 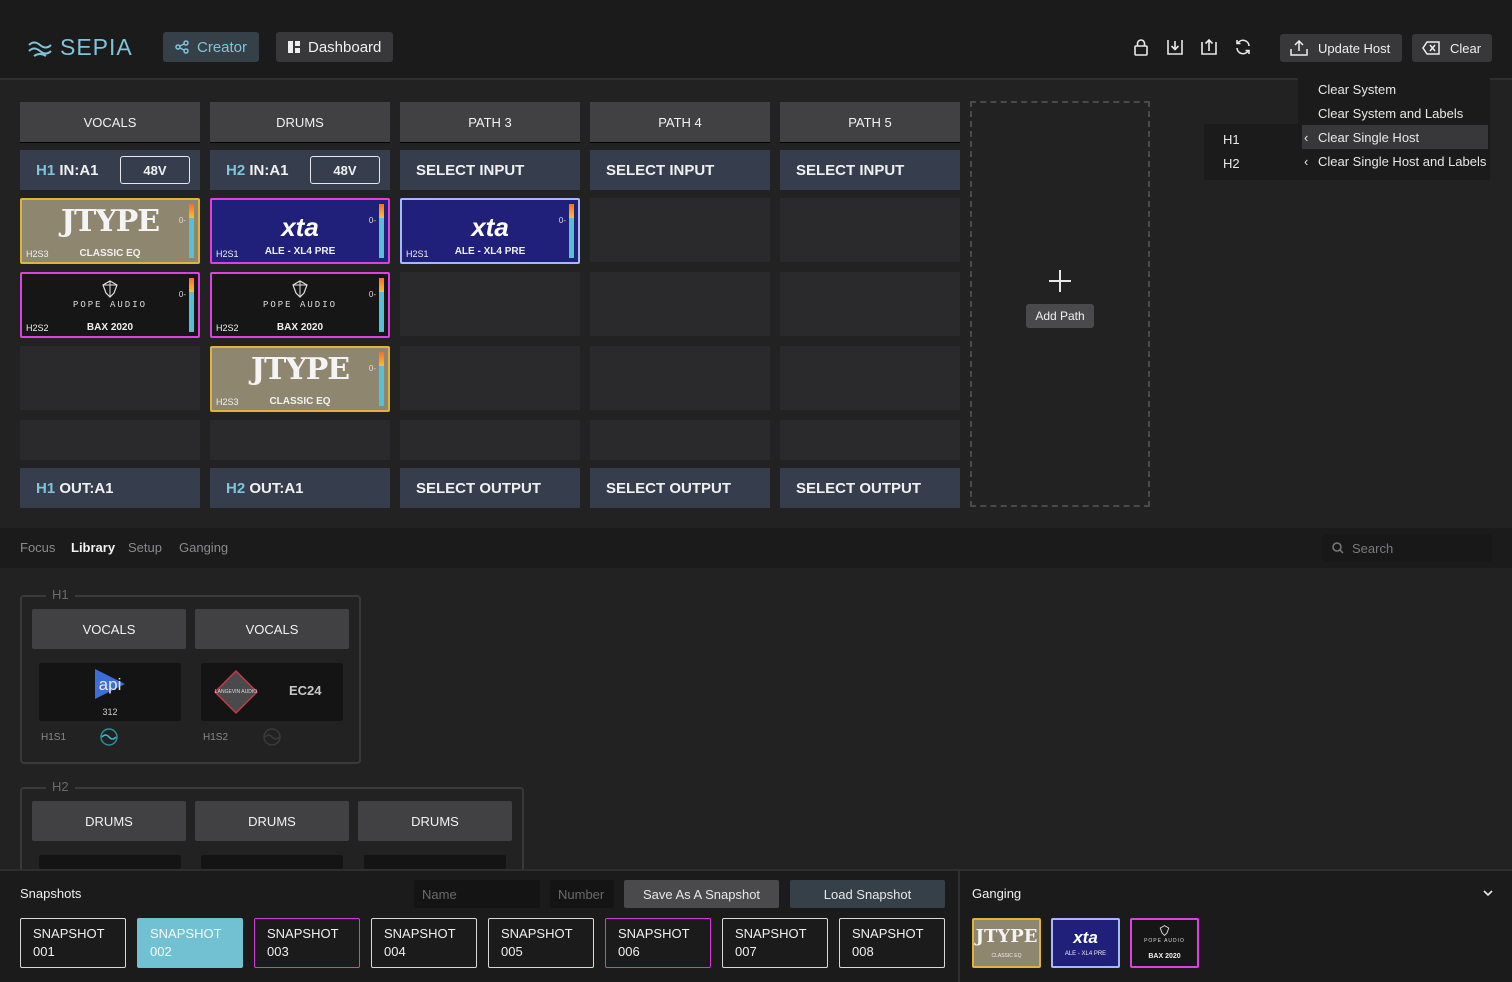 I want to click on menu-item-clear-system-labels: Clear System and Labels, so click(x=1390, y=113).